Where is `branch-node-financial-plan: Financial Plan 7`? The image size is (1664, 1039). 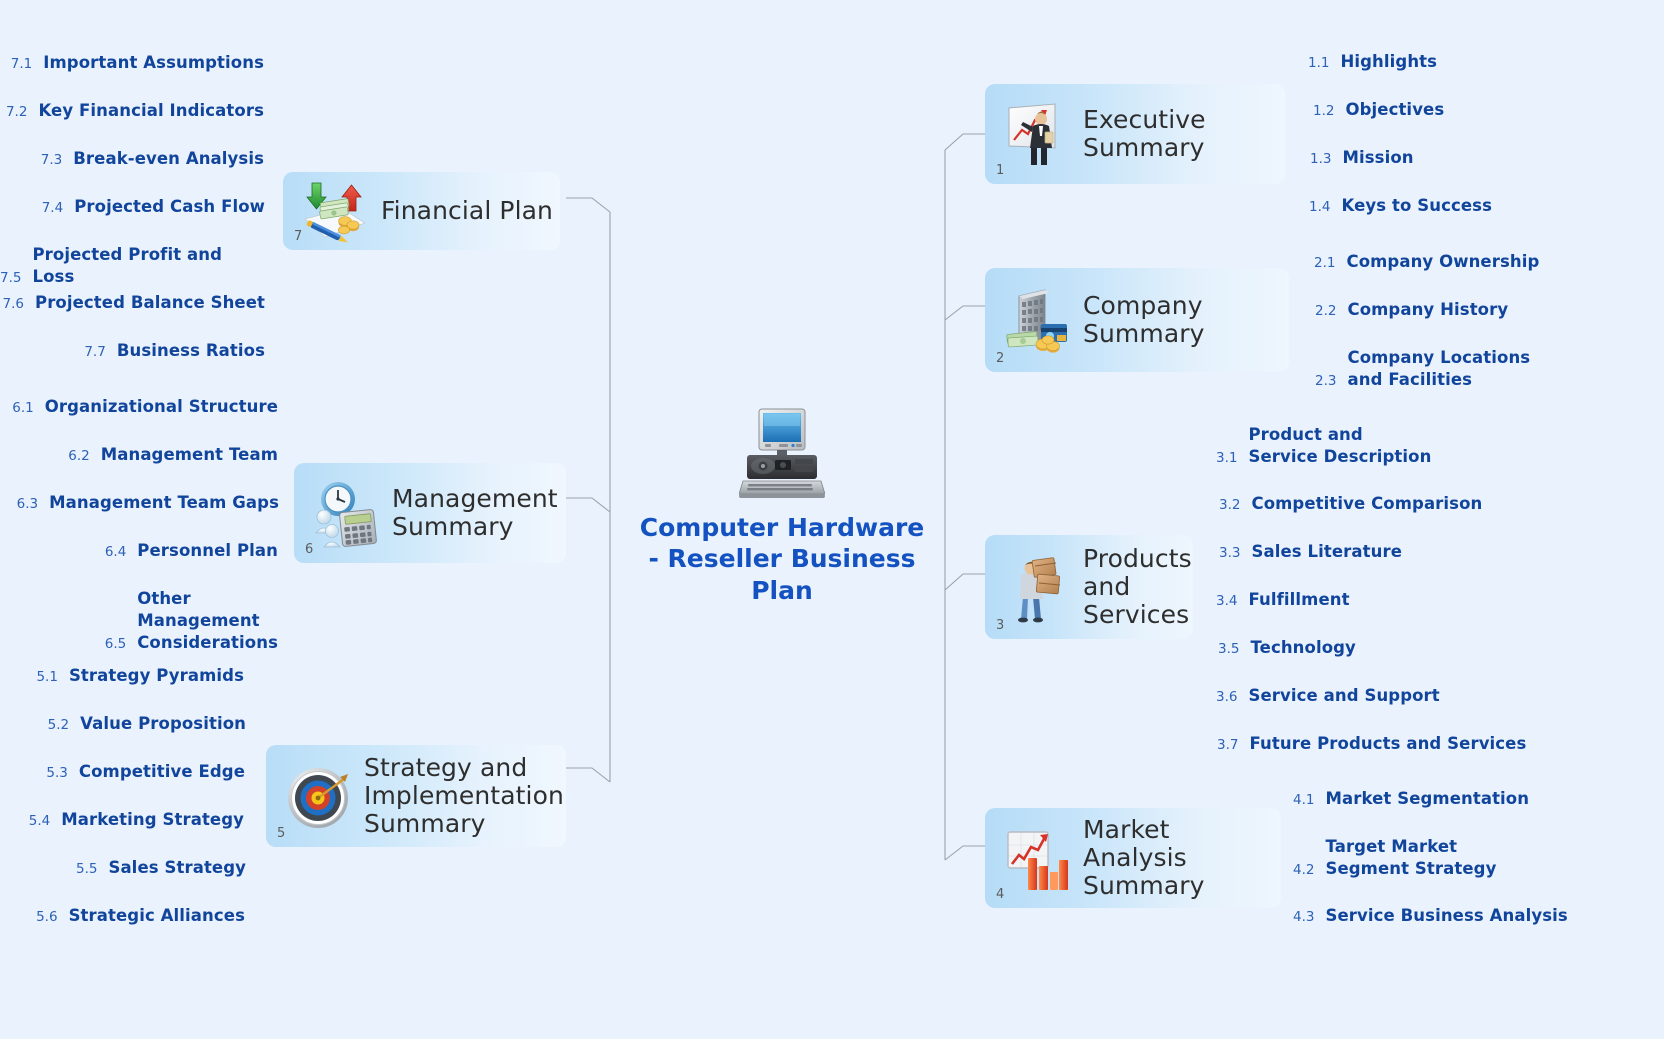
branch-node-financial-plan: Financial Plan 7 is located at coordinates (421, 211).